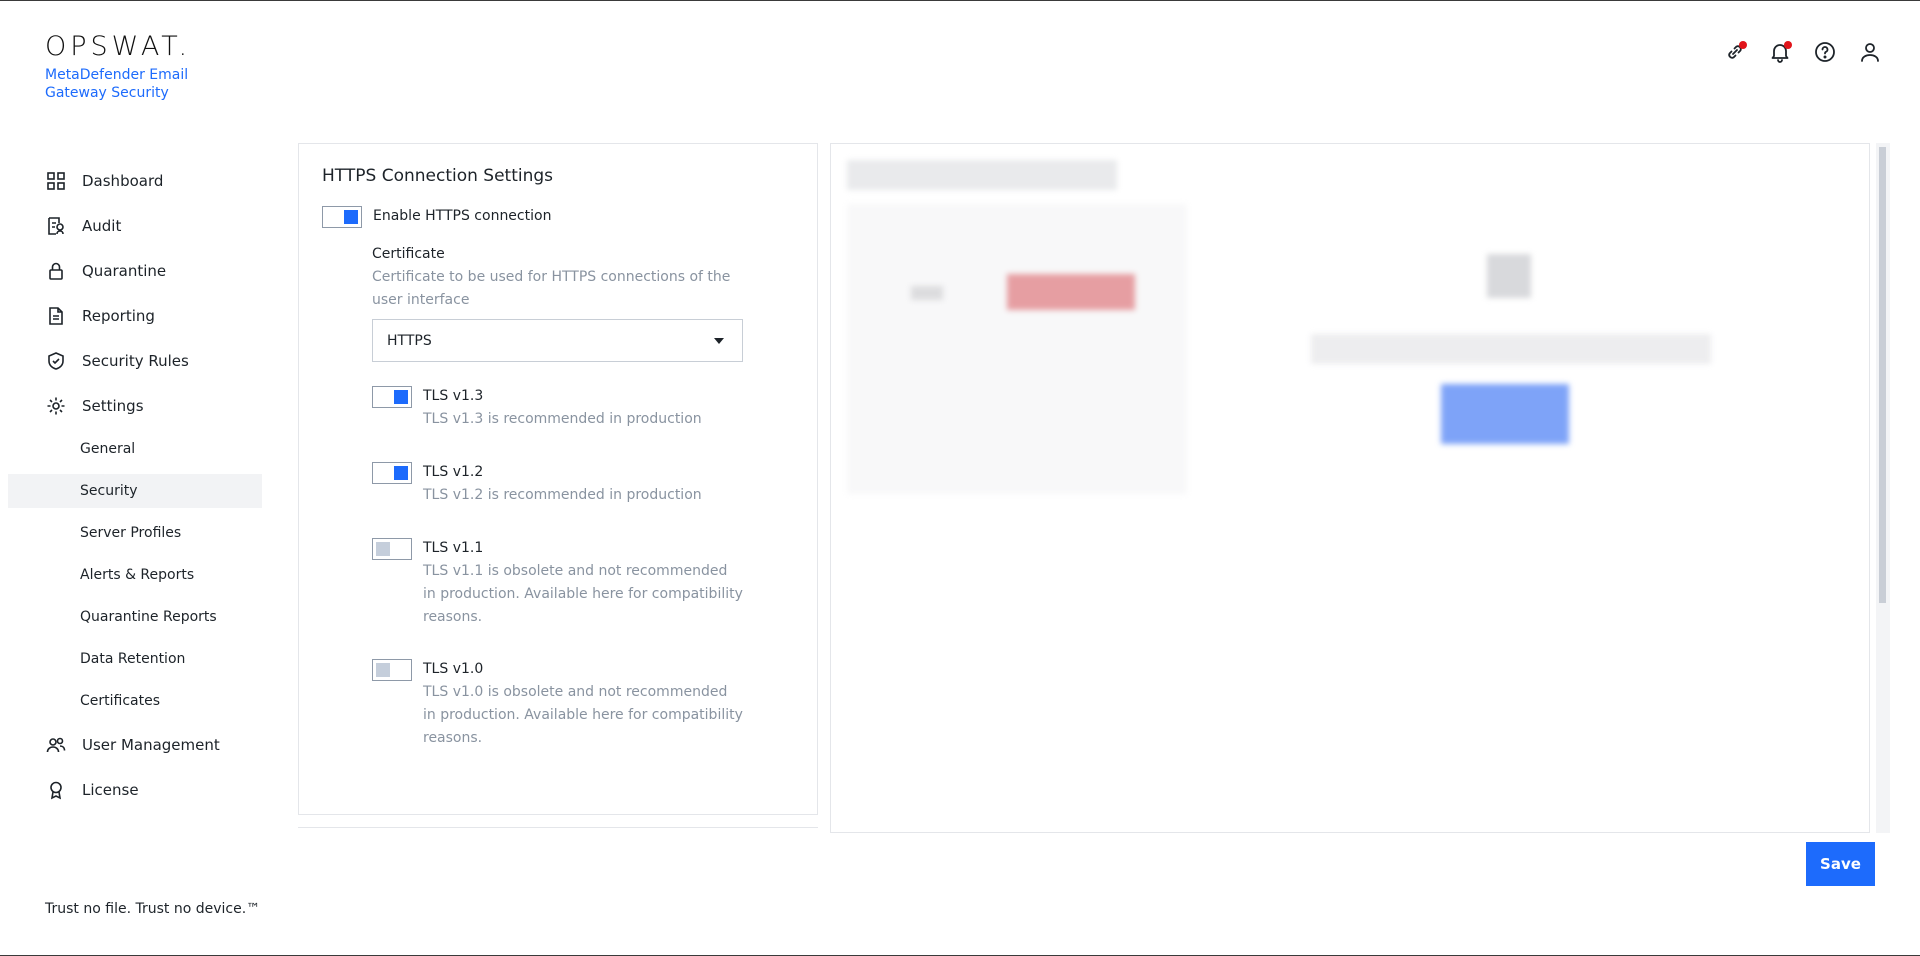 The height and width of the screenshot is (956, 1920). I want to click on tls10-label: TLS v1.0, so click(453, 669).